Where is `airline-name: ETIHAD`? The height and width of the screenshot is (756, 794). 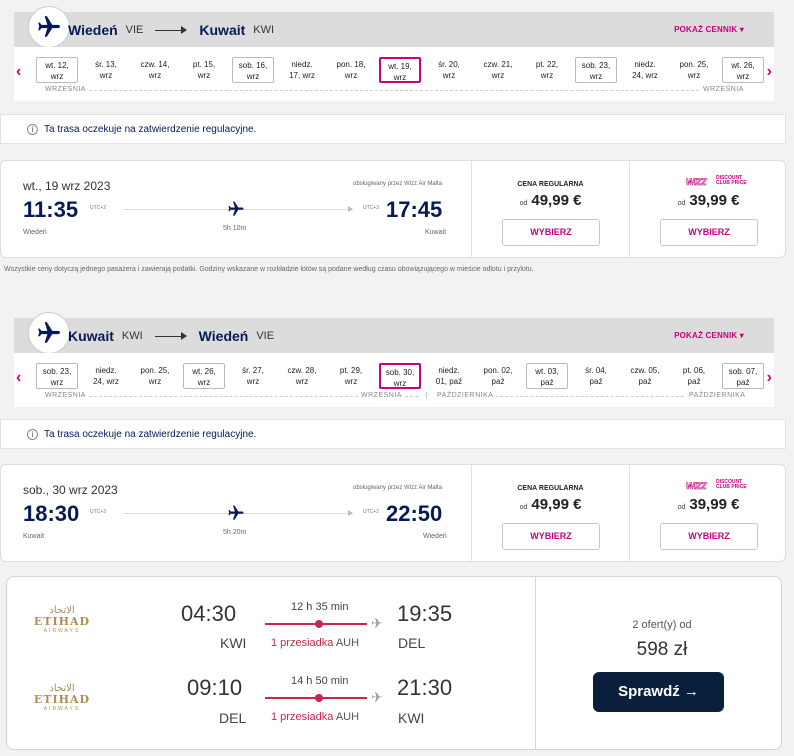 airline-name: ETIHAD is located at coordinates (62, 621).